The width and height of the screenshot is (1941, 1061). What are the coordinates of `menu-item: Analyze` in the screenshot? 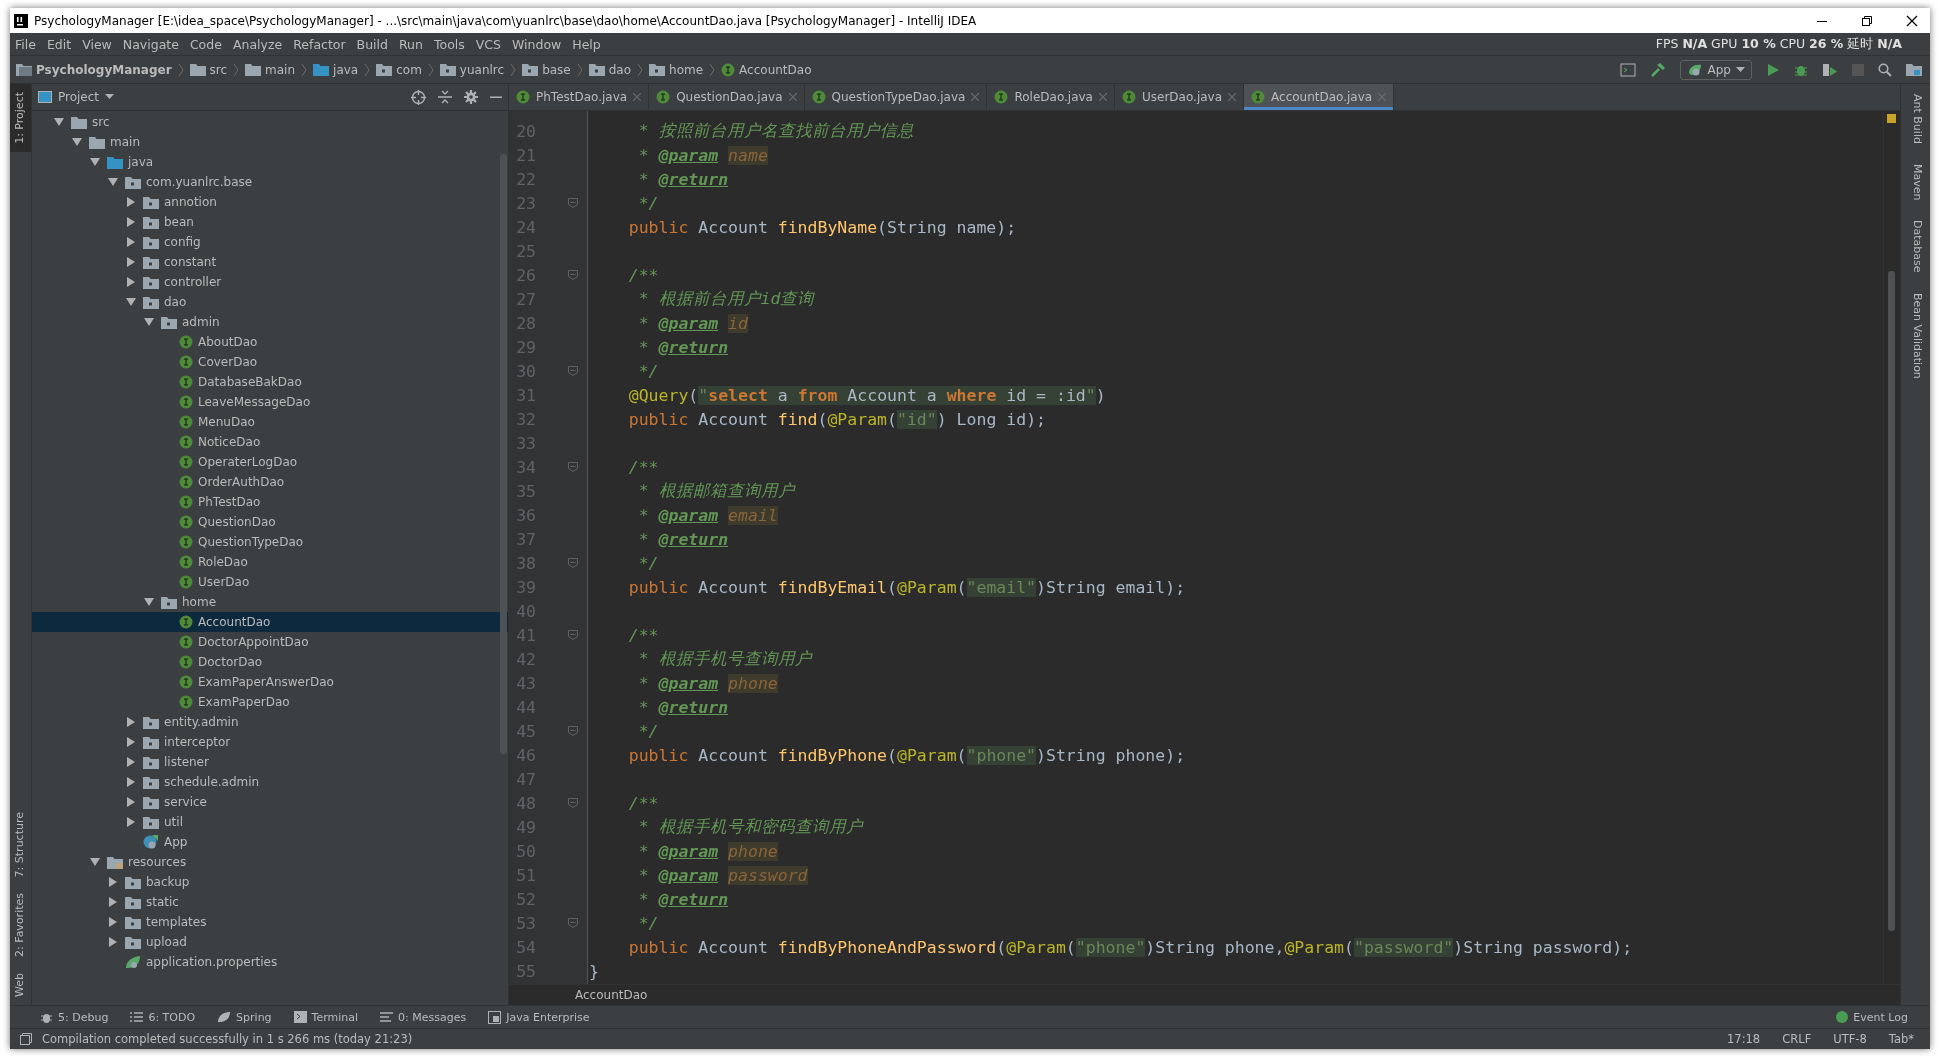 It's located at (257, 44).